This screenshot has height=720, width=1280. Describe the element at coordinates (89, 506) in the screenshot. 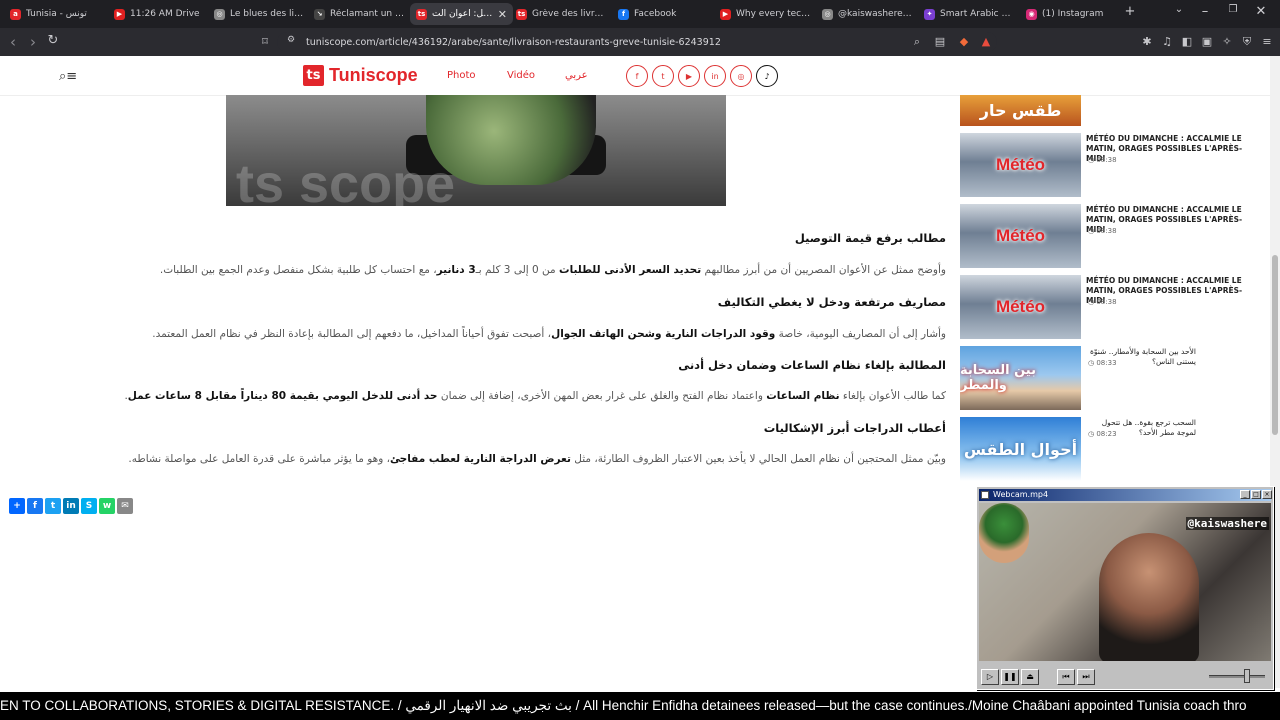

I see `share-icon: S` at that location.